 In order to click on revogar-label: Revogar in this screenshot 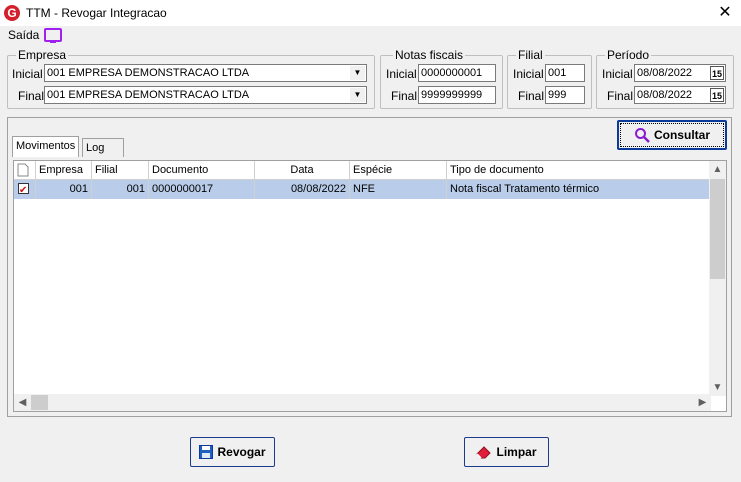, I will do `click(241, 452)`.